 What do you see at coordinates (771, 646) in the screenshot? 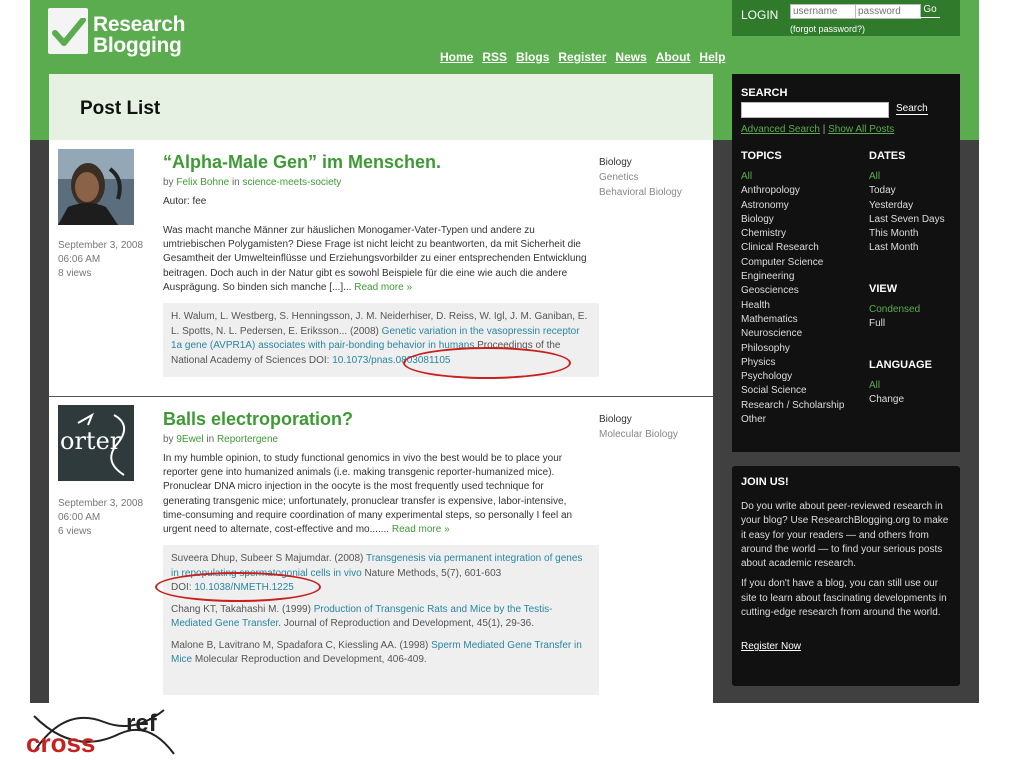
I see `register-now-link: Register Now` at bounding box center [771, 646].